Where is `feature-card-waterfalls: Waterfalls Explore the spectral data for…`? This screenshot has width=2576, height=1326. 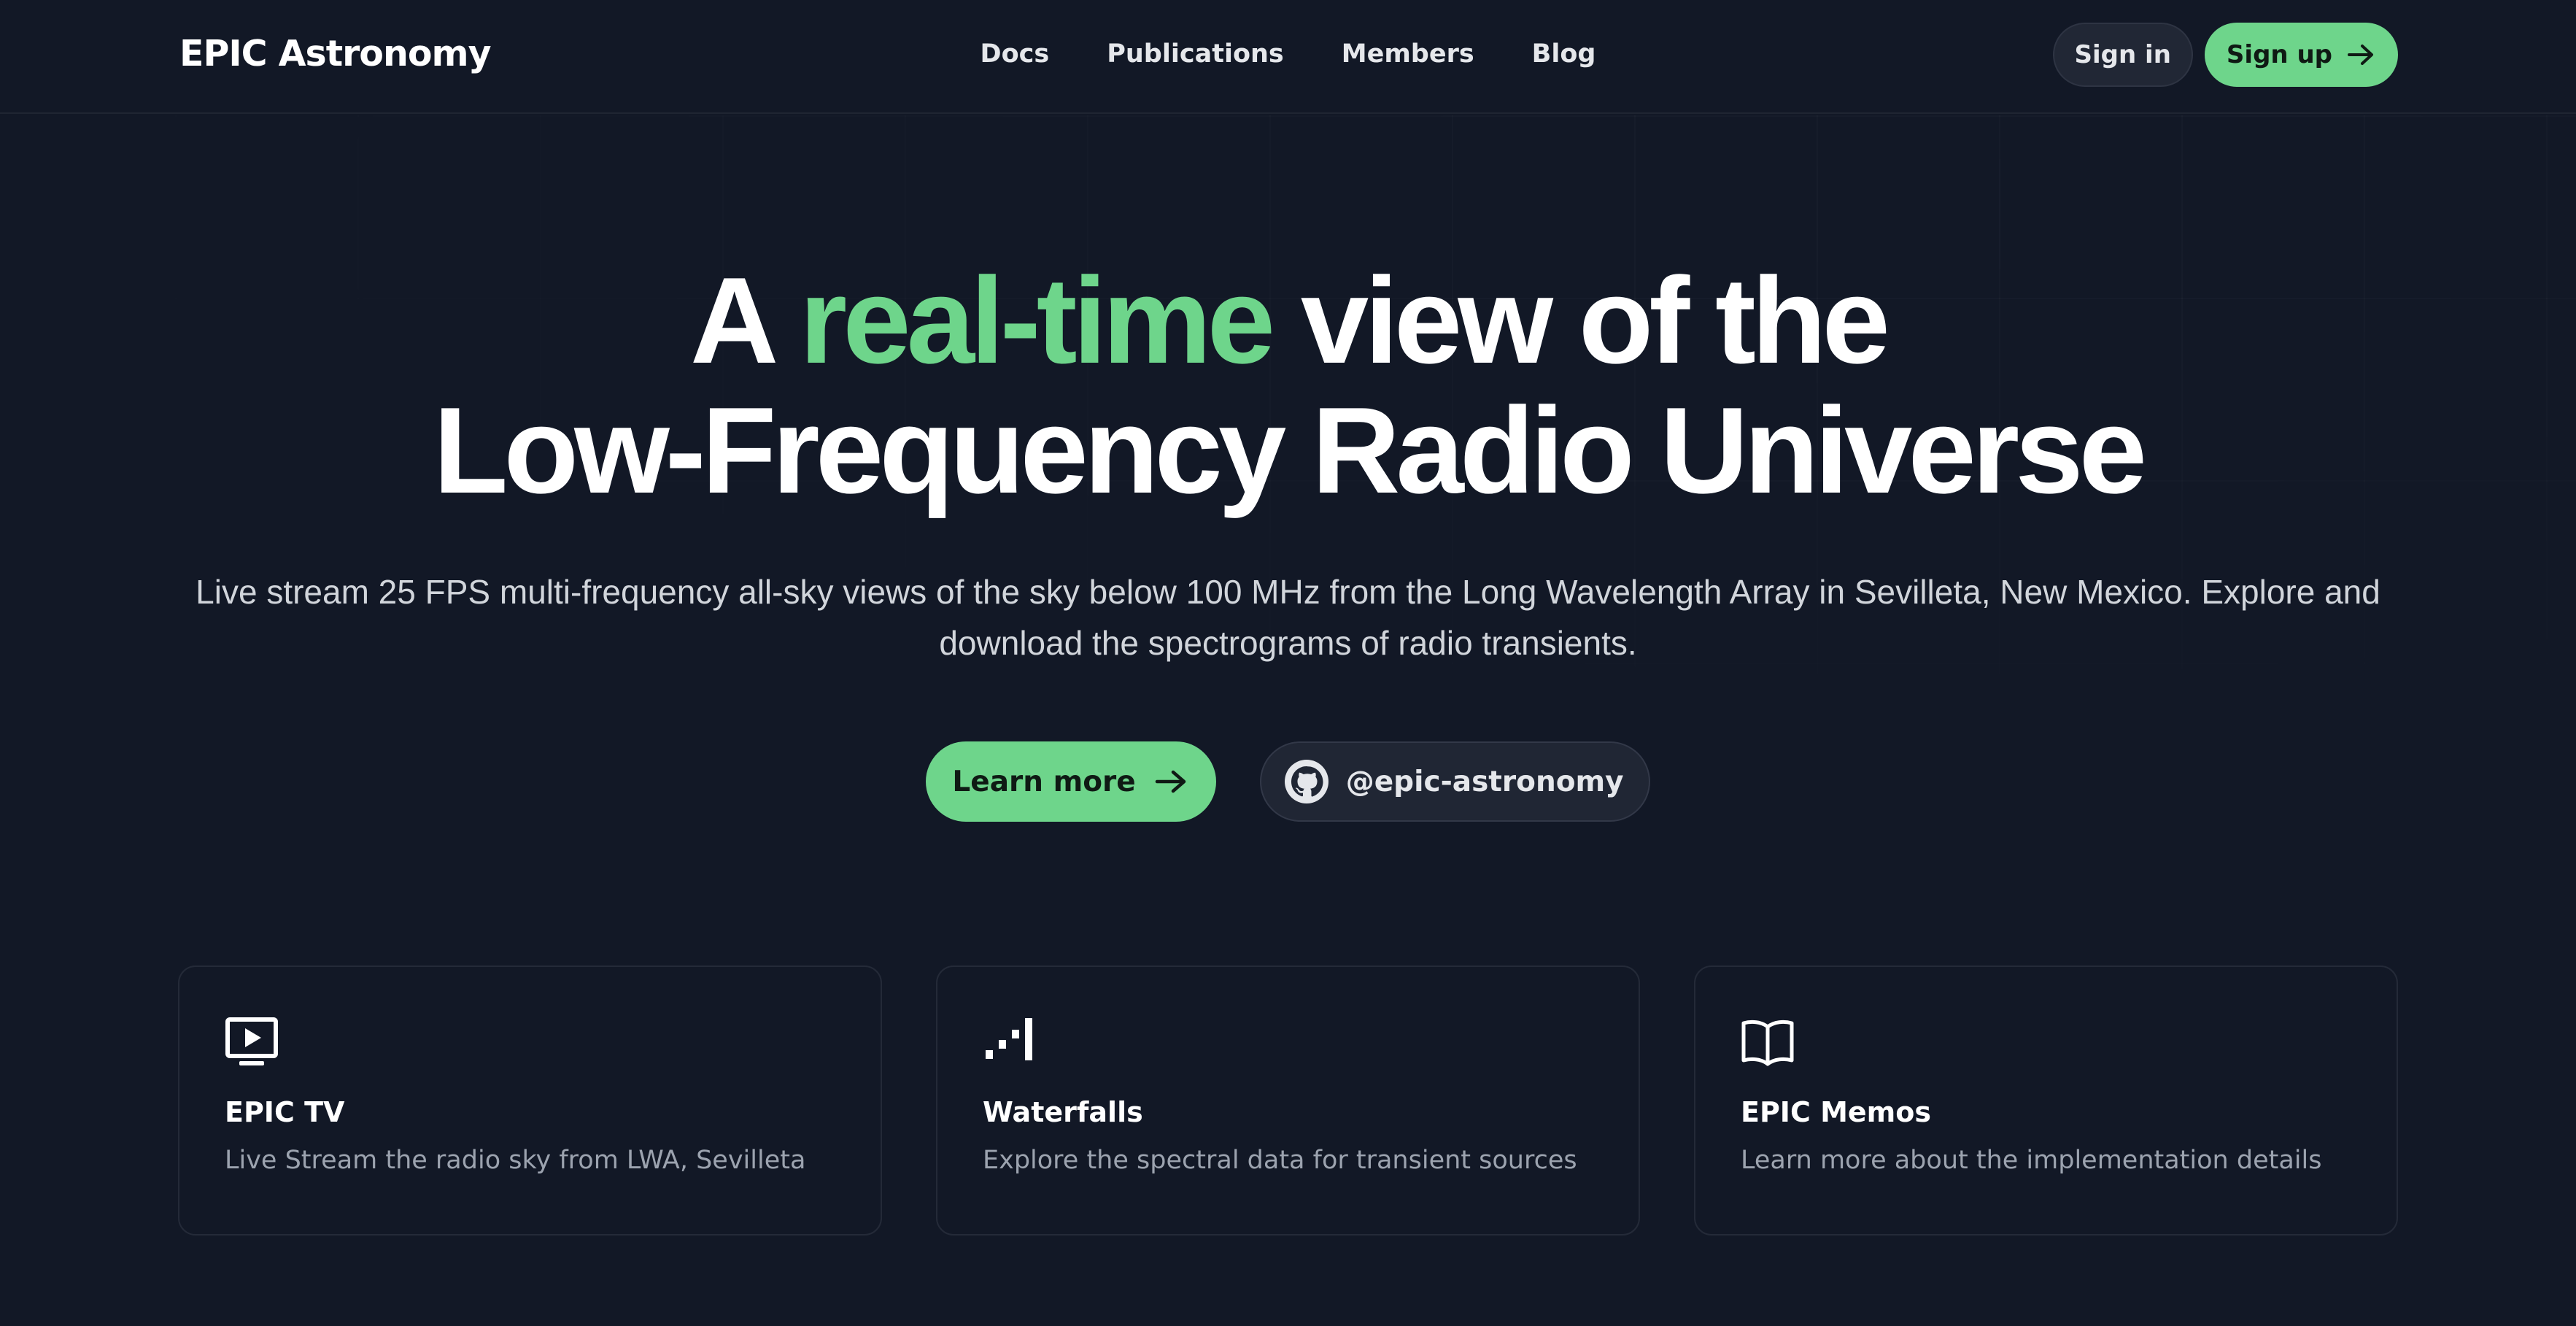
feature-card-waterfalls: Waterfalls Explore the spectral data for… is located at coordinates (1288, 1100).